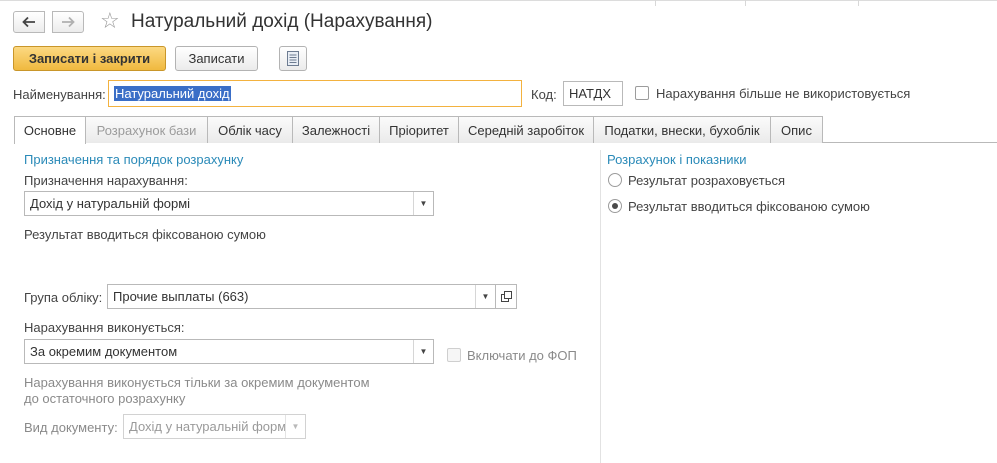 This screenshot has height=463, width=997. I want to click on save-button: Записати, so click(216, 58).